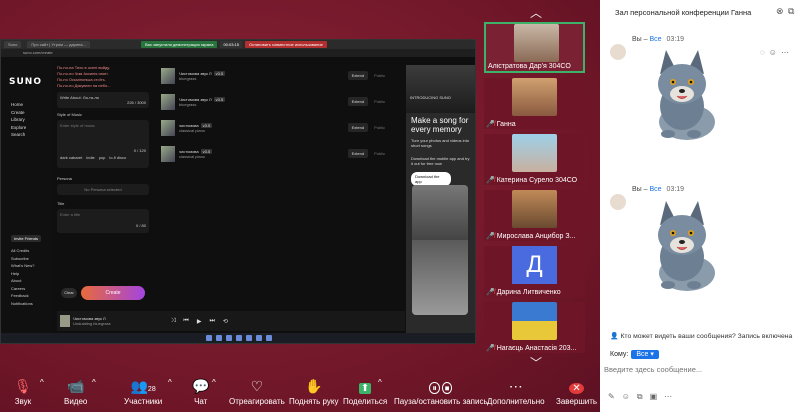  What do you see at coordinates (173, 321) in the screenshot?
I see `shuffle-icon: ⤨` at bounding box center [173, 321].